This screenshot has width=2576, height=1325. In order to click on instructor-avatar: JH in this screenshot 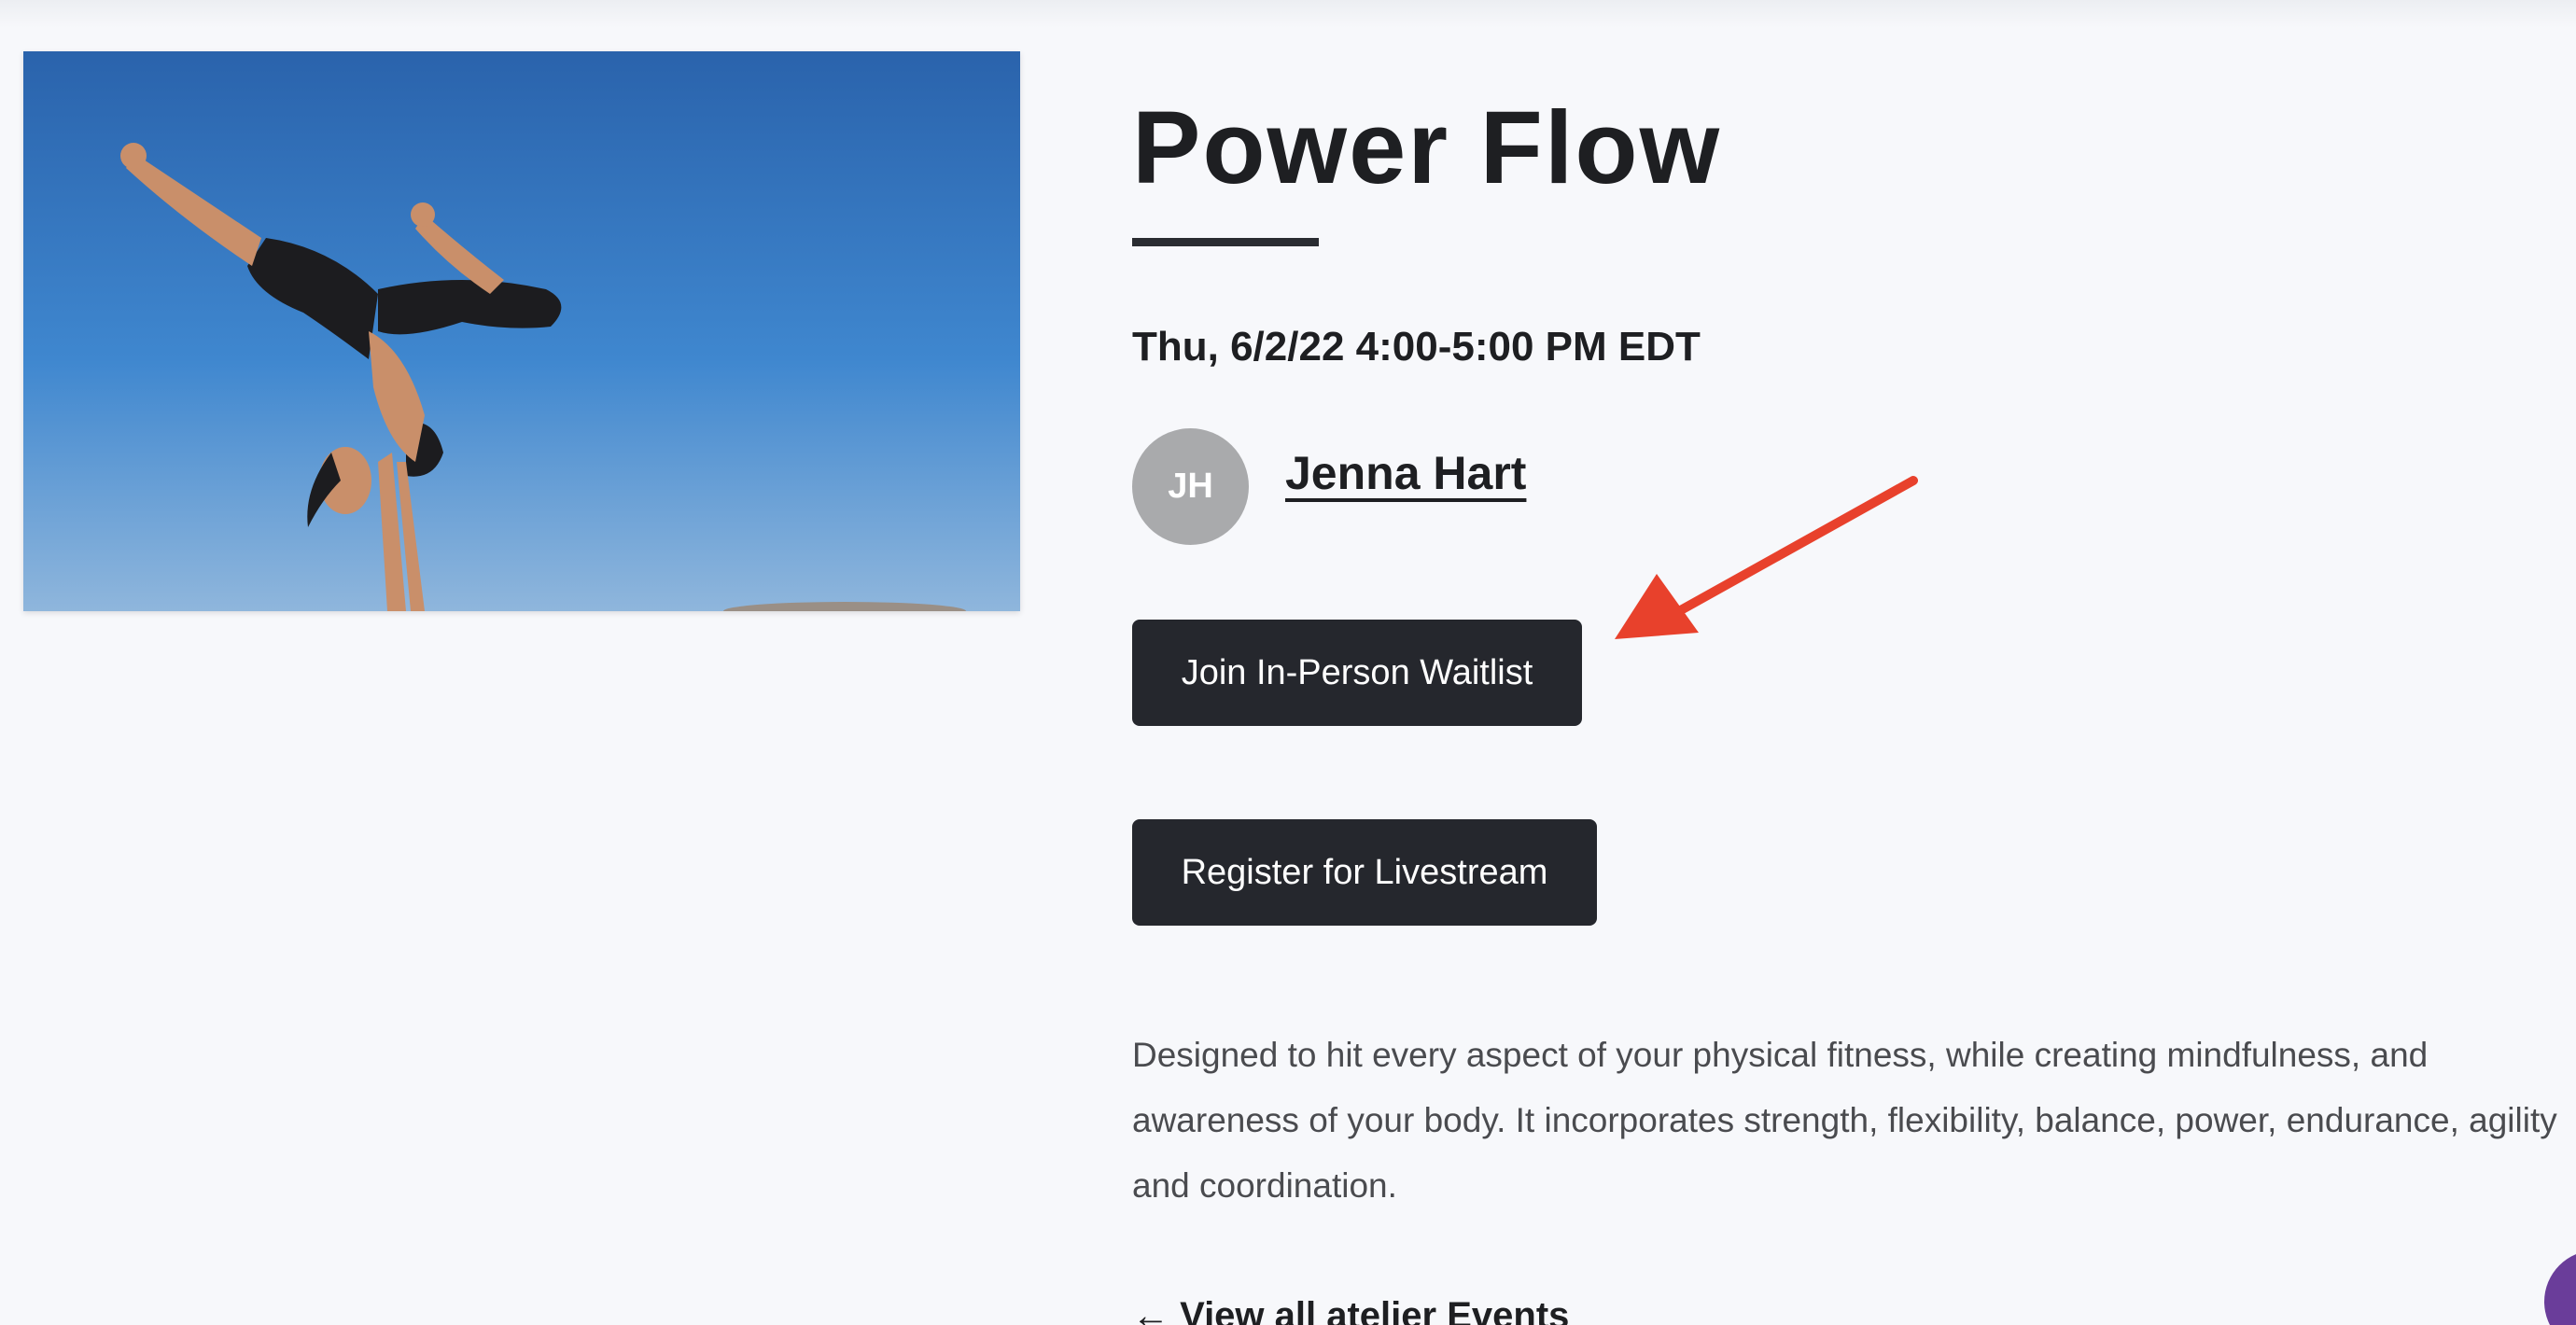, I will do `click(1190, 486)`.